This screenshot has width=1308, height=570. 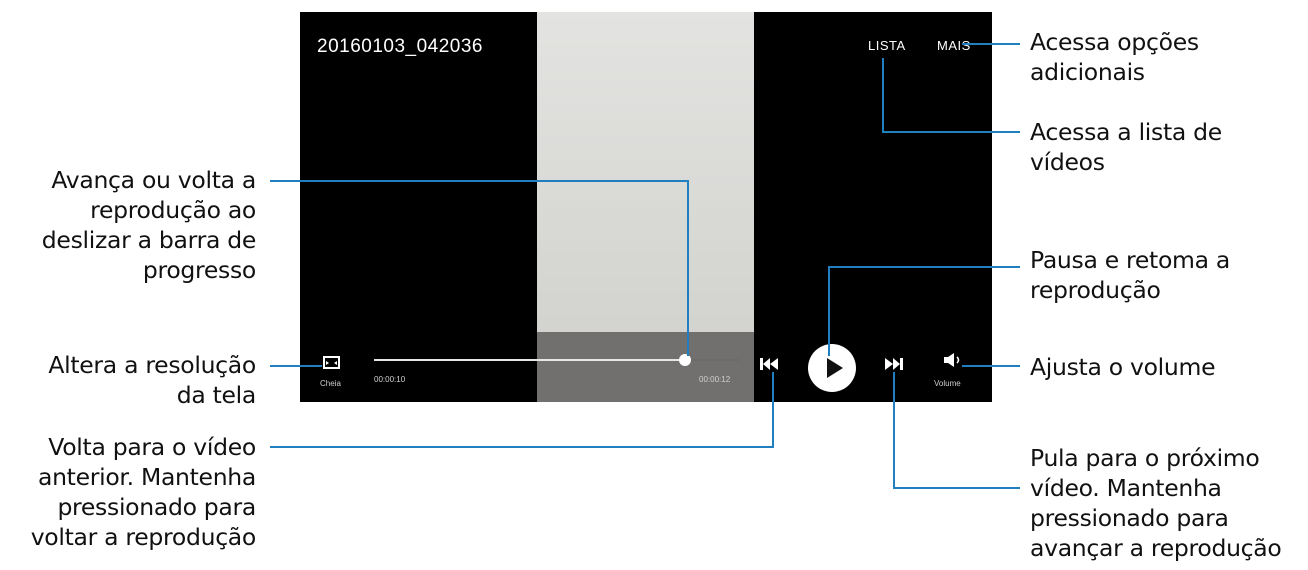 What do you see at coordinates (956, 430) in the screenshot?
I see `leader-line-next` at bounding box center [956, 430].